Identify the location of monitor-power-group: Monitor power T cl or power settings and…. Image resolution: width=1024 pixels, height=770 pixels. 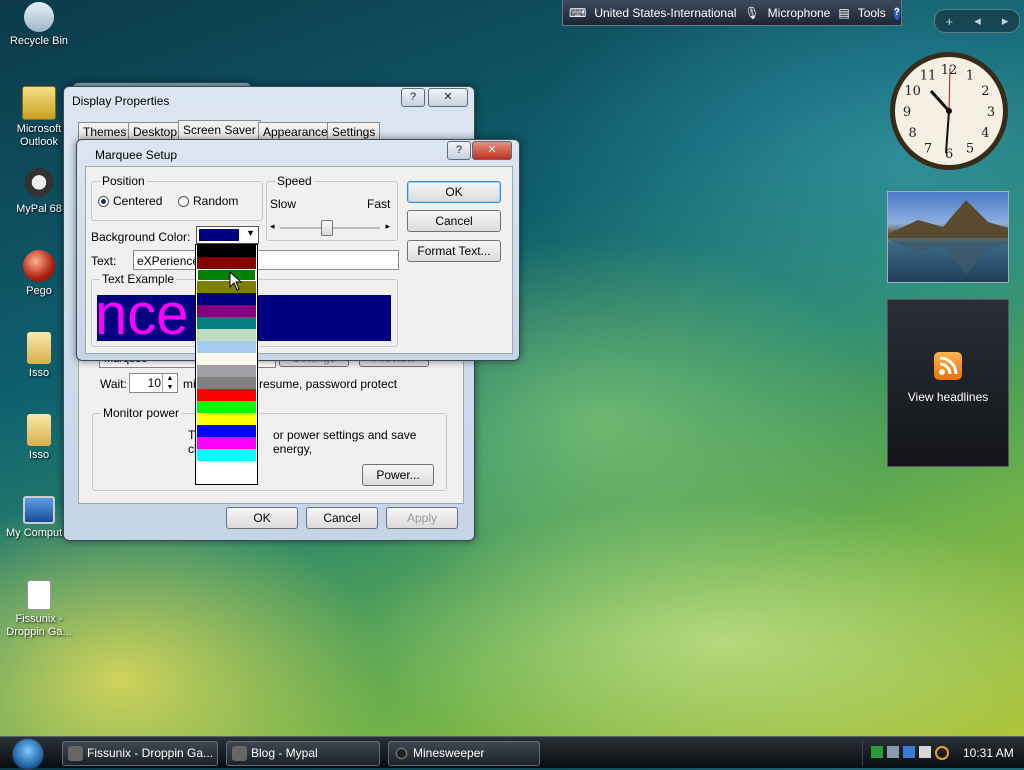
(269, 448).